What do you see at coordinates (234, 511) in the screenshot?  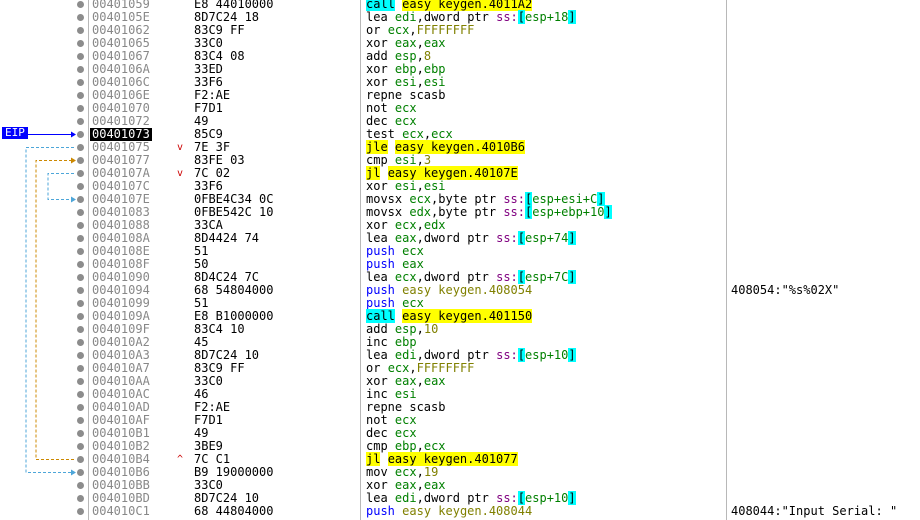 I see `opcode-bytes: 68 44804000` at bounding box center [234, 511].